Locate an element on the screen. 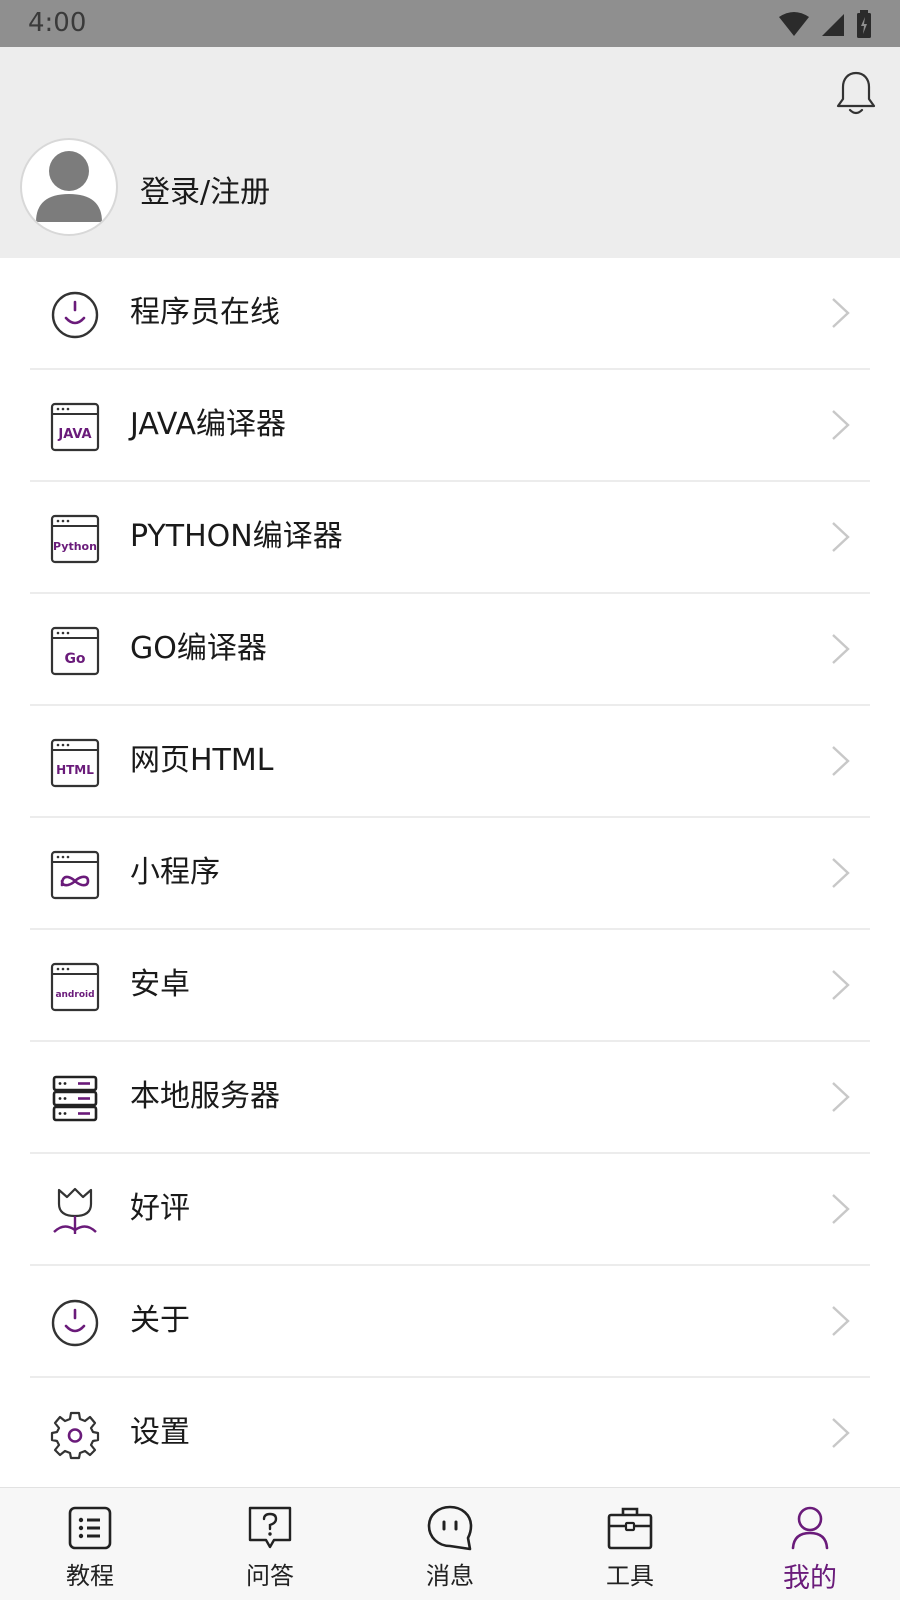 This screenshot has height=1600, width=900. question-bubble-icon is located at coordinates (270, 1527).